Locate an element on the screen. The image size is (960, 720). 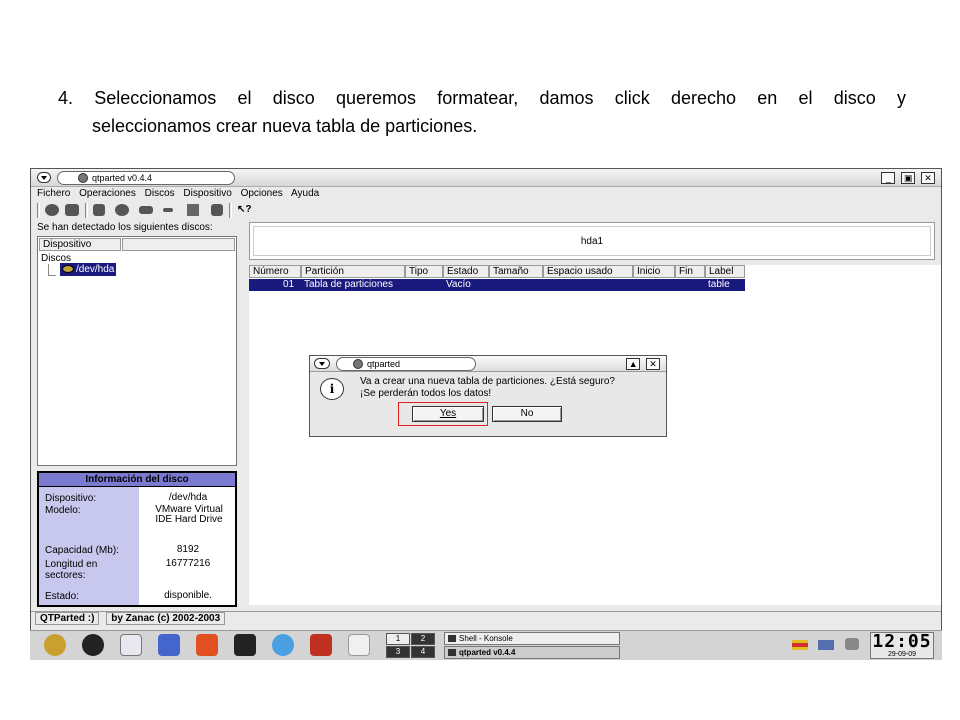
col-particion: Partición is located at coordinates (353, 271).